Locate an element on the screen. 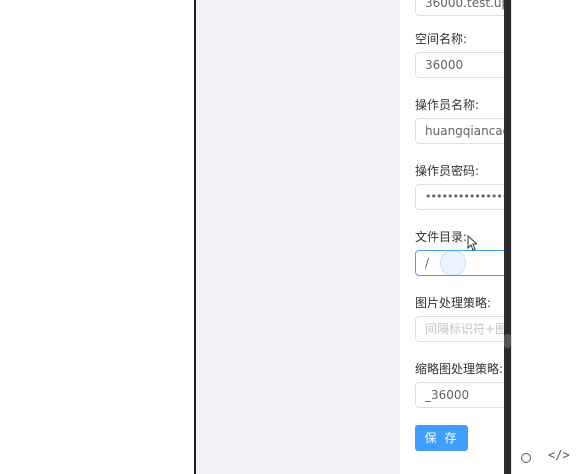 The image size is (578, 474). operator-password-input: •••••••••••••••••• is located at coordinates (459, 197).